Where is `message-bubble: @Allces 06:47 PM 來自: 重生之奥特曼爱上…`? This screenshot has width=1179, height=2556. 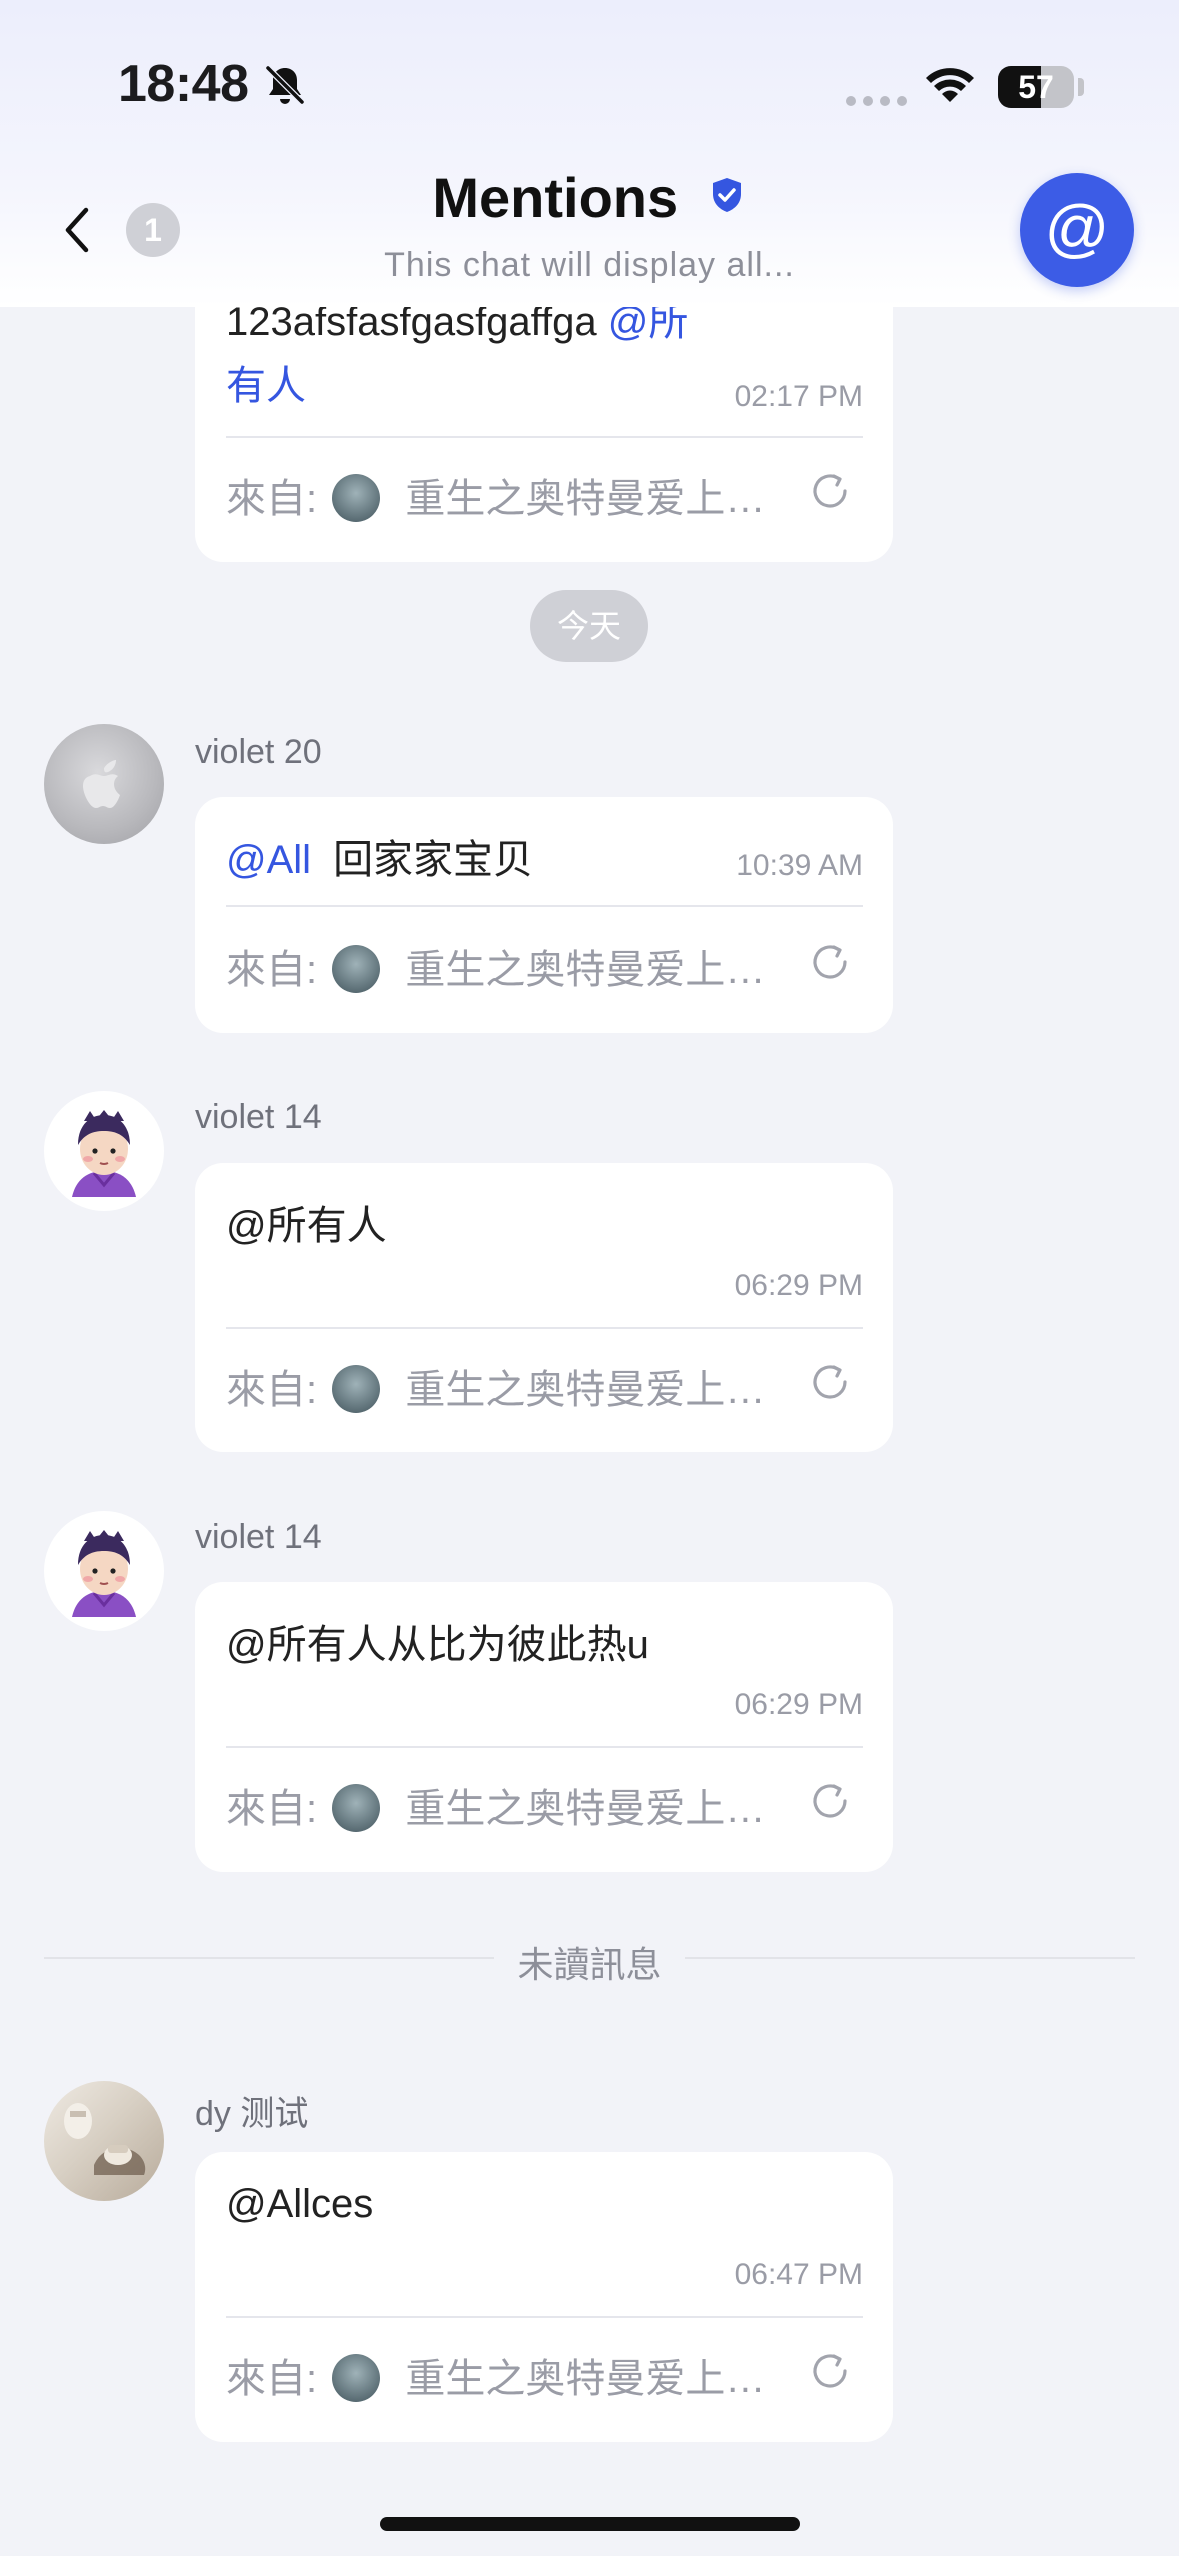
message-bubble: @Allces 06:47 PM 來自: 重生之奥特曼爱上… is located at coordinates (544, 2297).